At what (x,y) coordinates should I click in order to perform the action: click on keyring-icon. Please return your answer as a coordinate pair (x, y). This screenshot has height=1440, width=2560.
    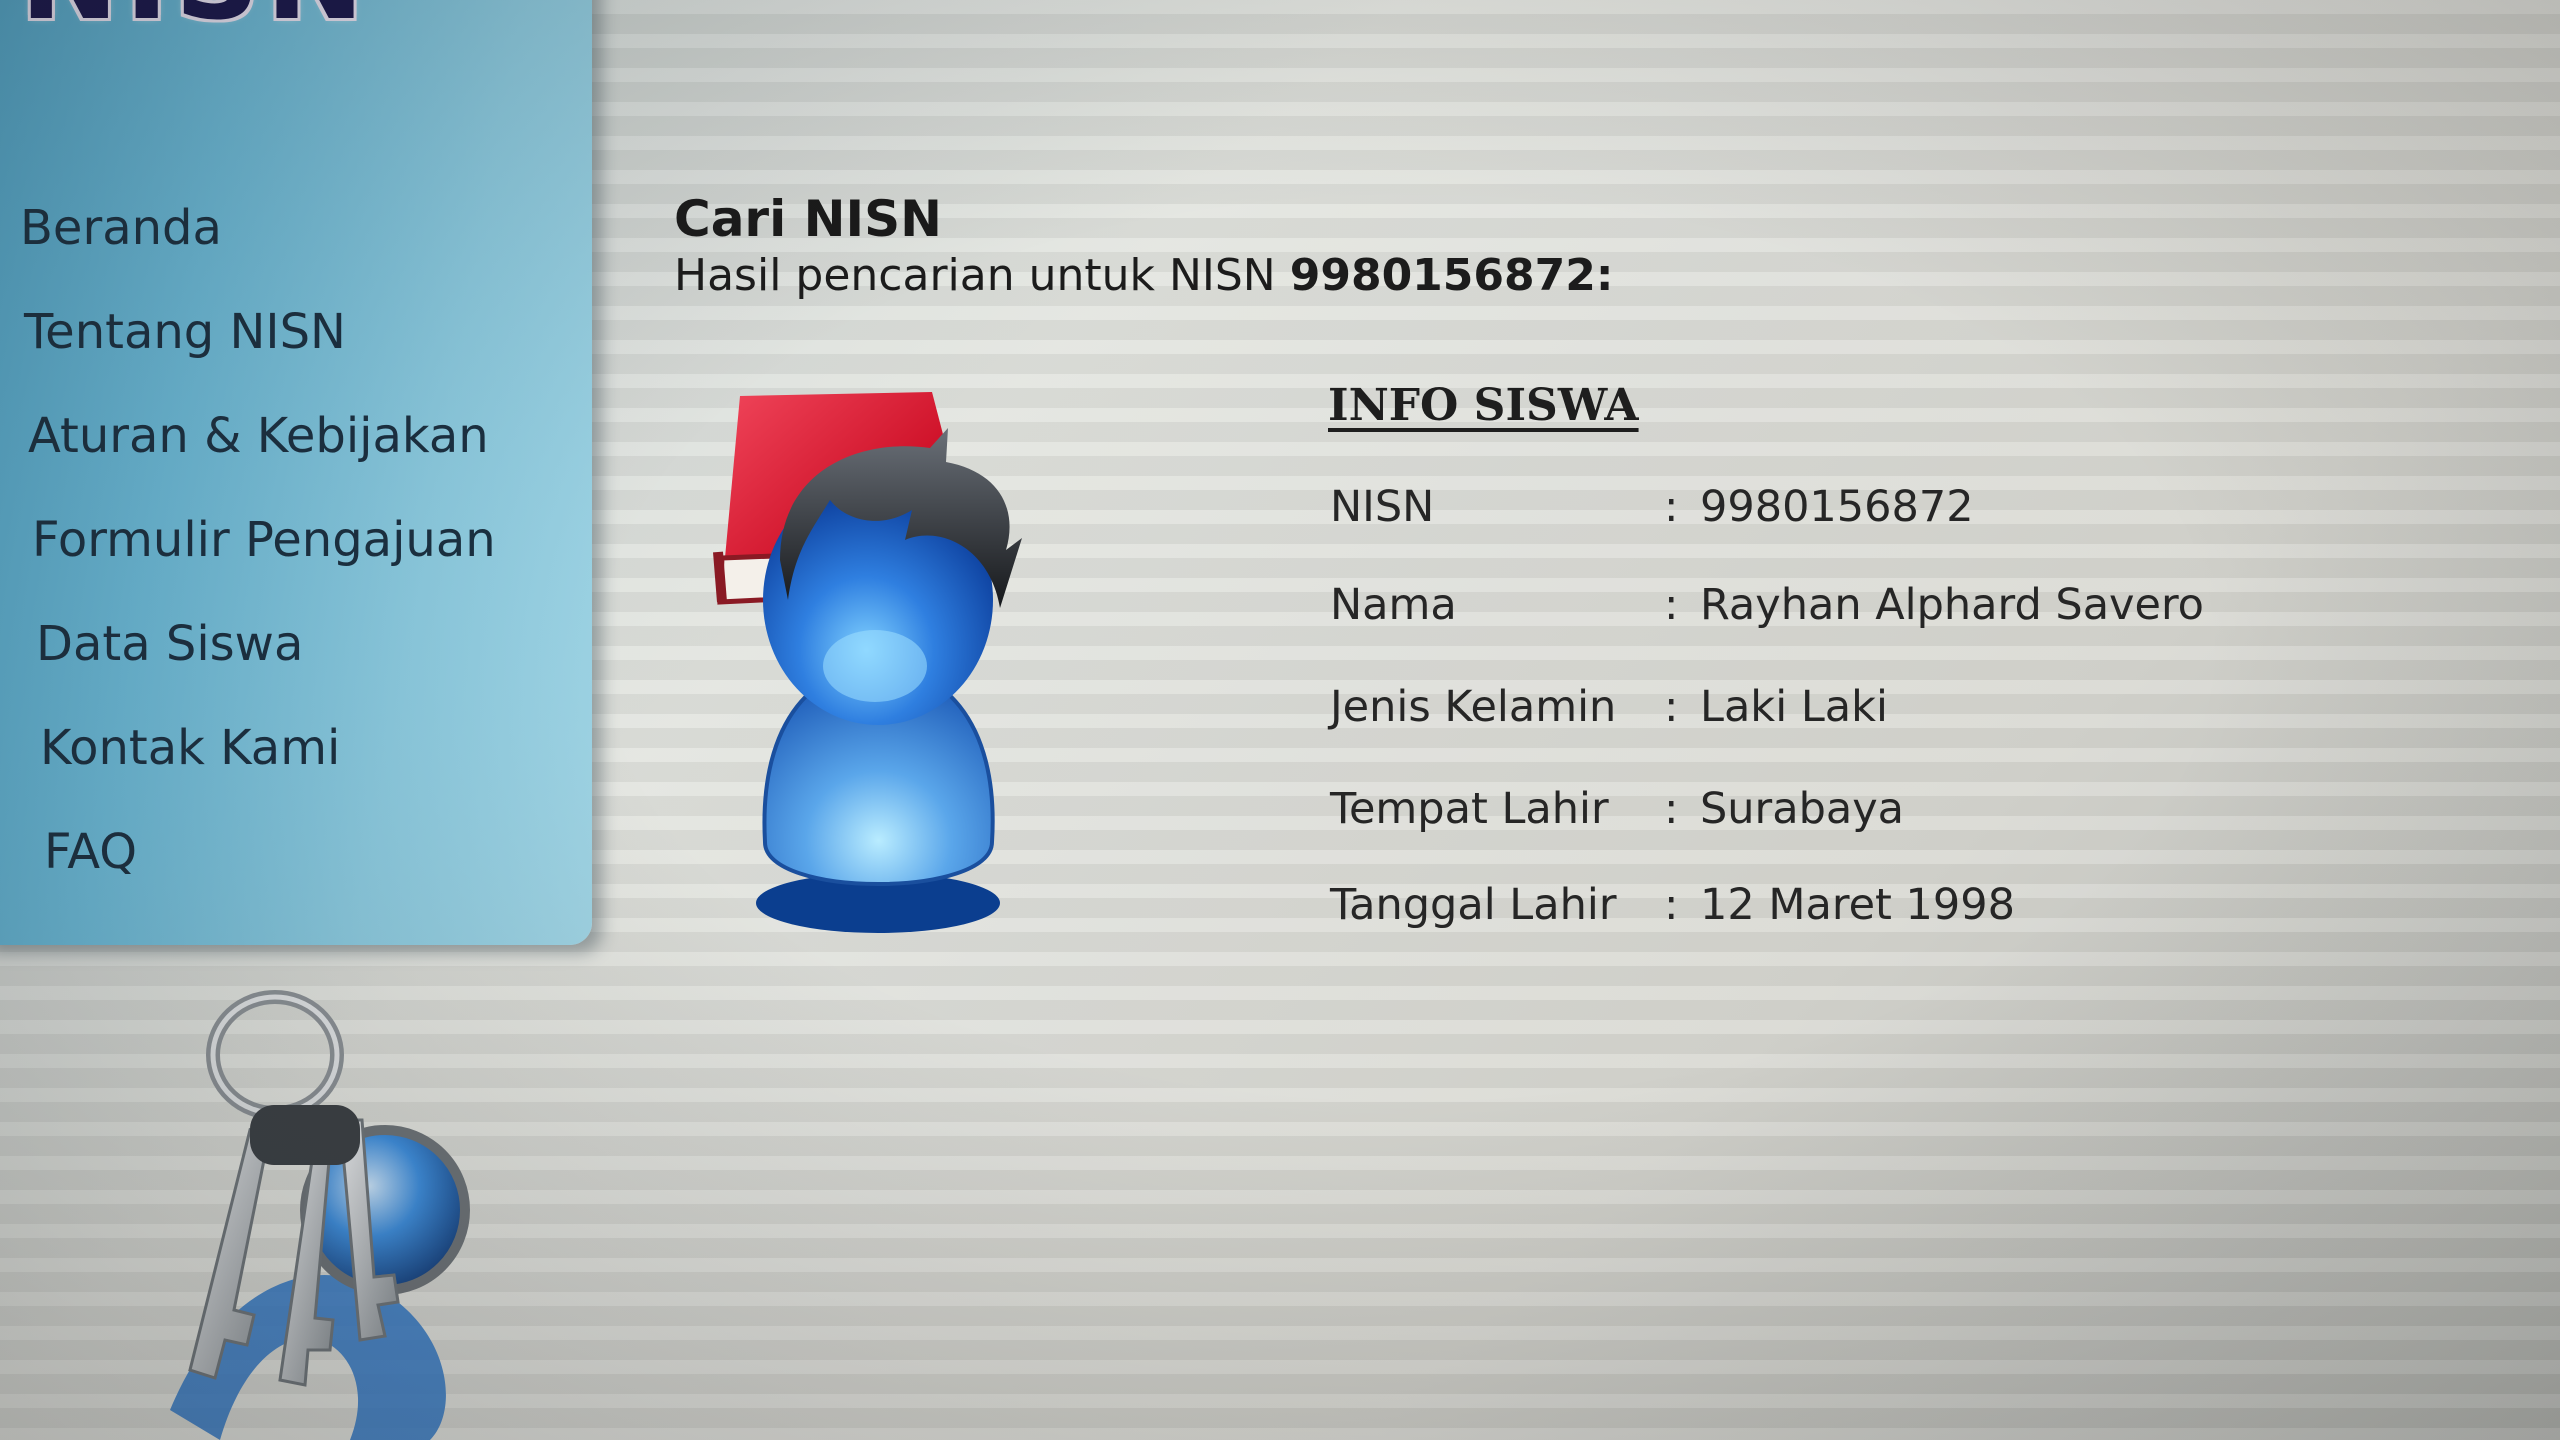
    Looking at the image, I should click on (320, 1215).